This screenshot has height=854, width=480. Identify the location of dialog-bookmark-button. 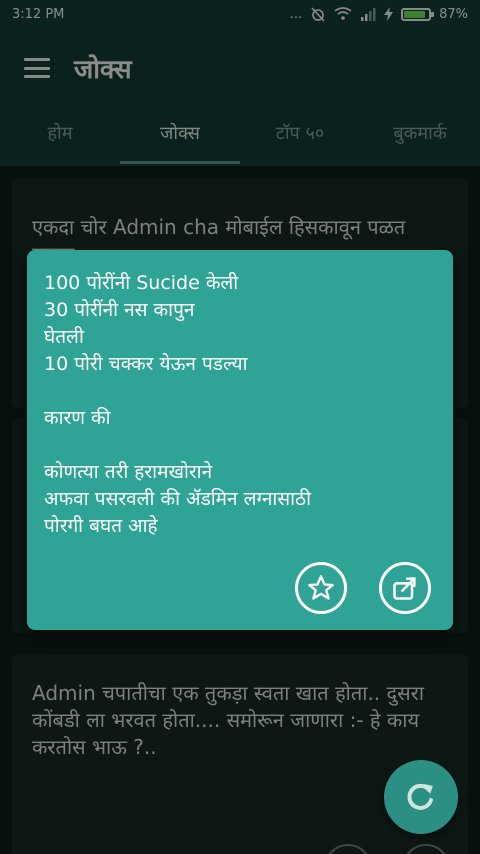
(321, 588).